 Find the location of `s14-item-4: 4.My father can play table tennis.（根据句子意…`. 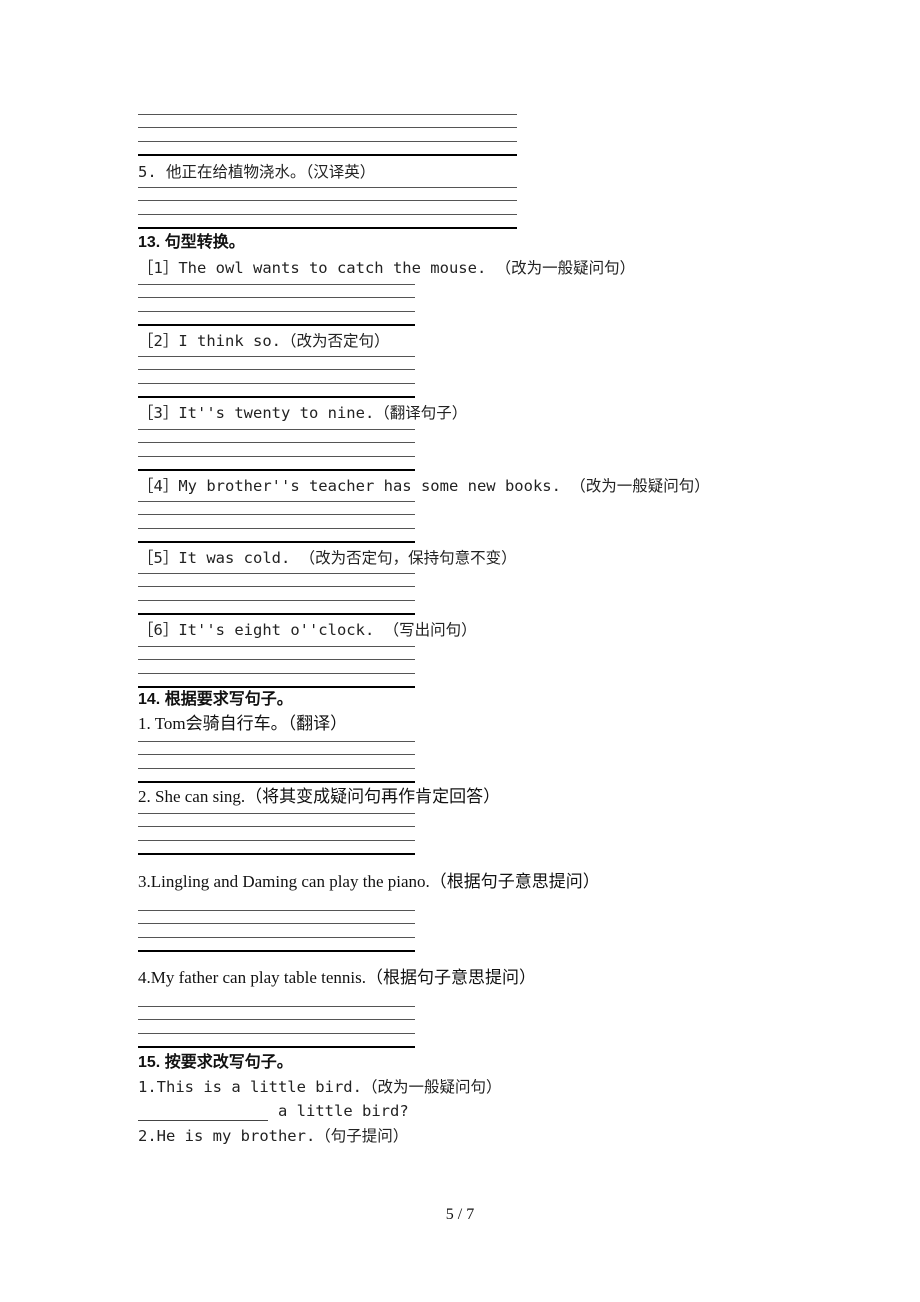

s14-item-4: 4.My father can play table tennis.（根据句子意… is located at coordinates (337, 977).